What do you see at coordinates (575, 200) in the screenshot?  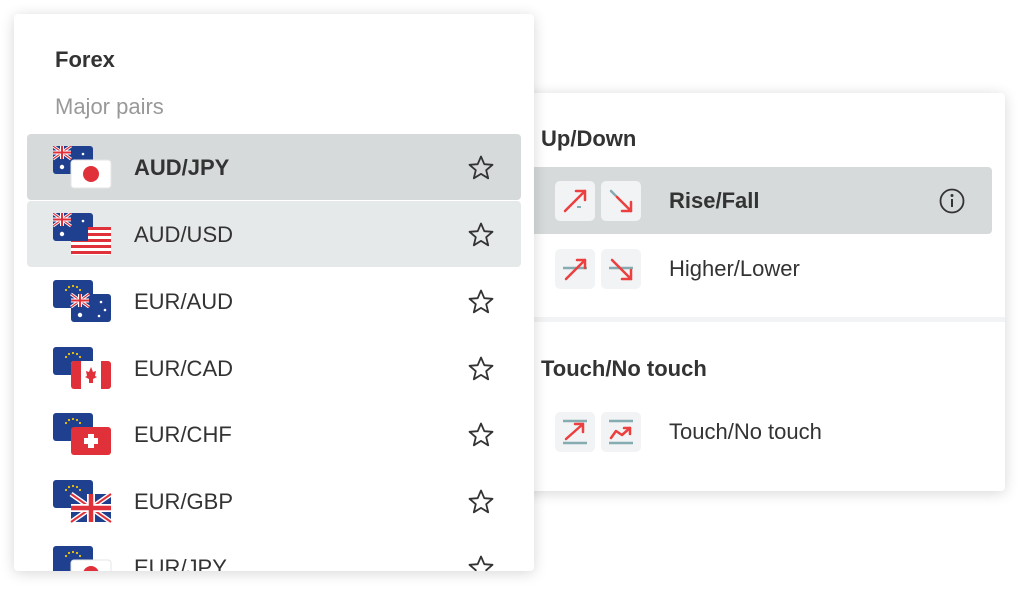 I see `rise-icon` at bounding box center [575, 200].